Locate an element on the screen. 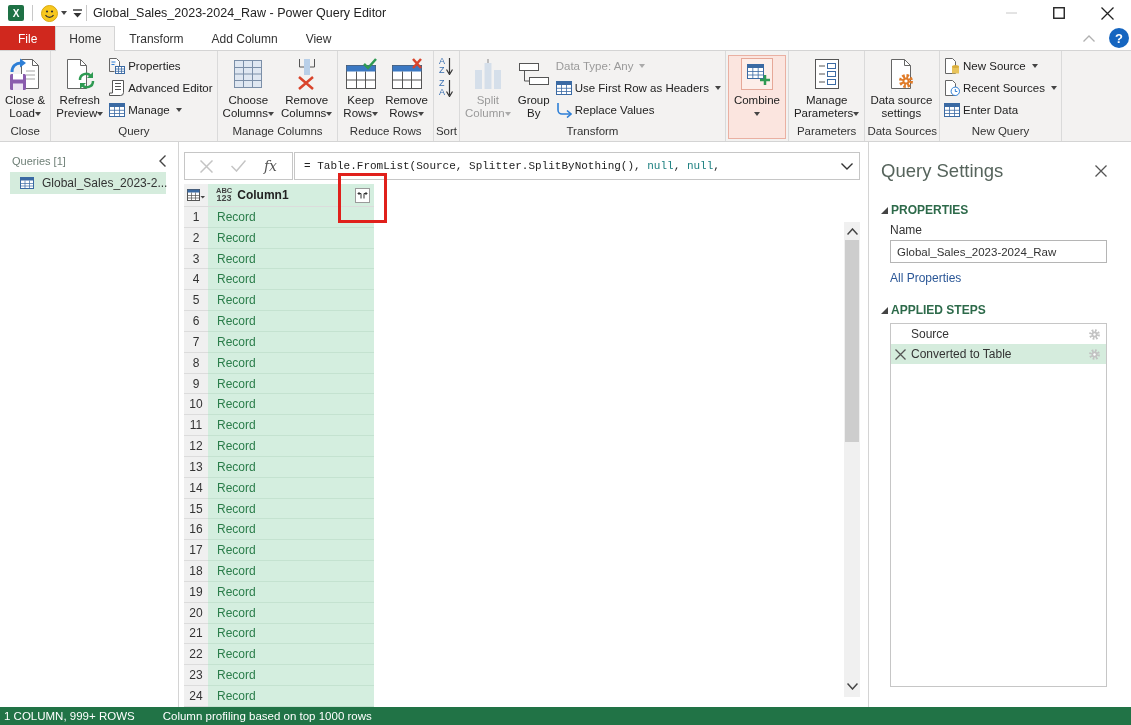 Image resolution: width=1131 pixels, height=725 pixels. row-number: 4 is located at coordinates (196, 280).